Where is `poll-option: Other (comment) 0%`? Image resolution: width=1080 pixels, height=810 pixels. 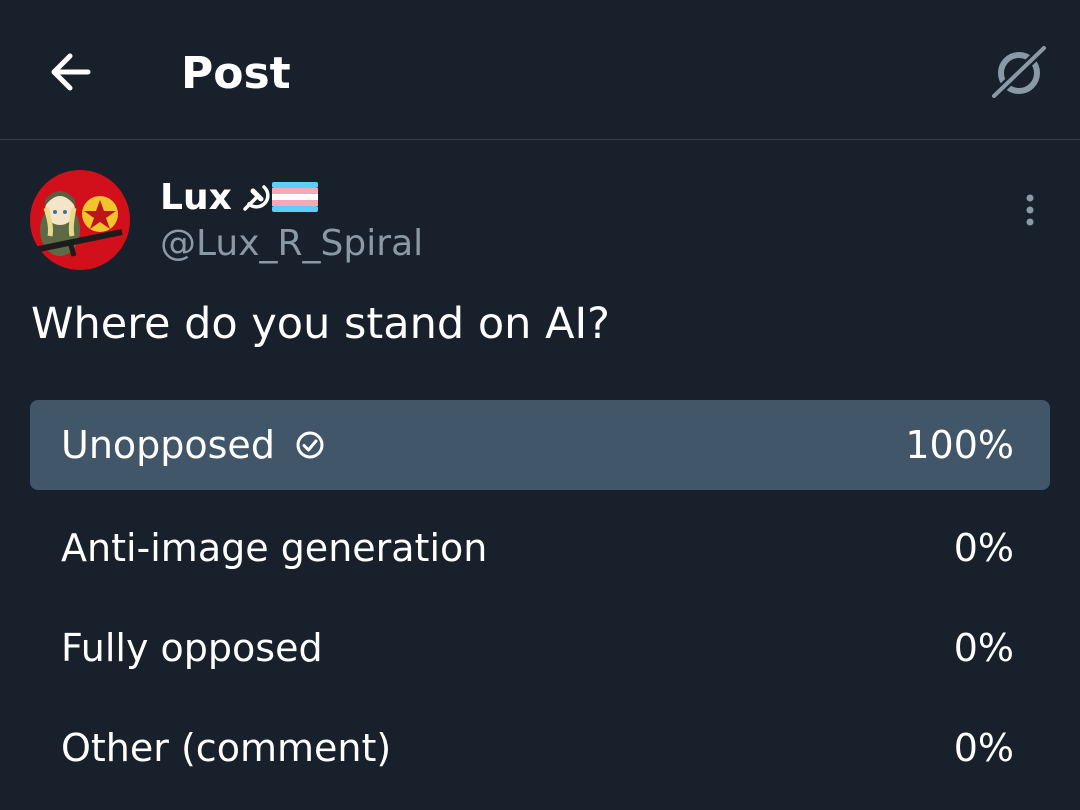 poll-option: Other (comment) 0% is located at coordinates (540, 748).